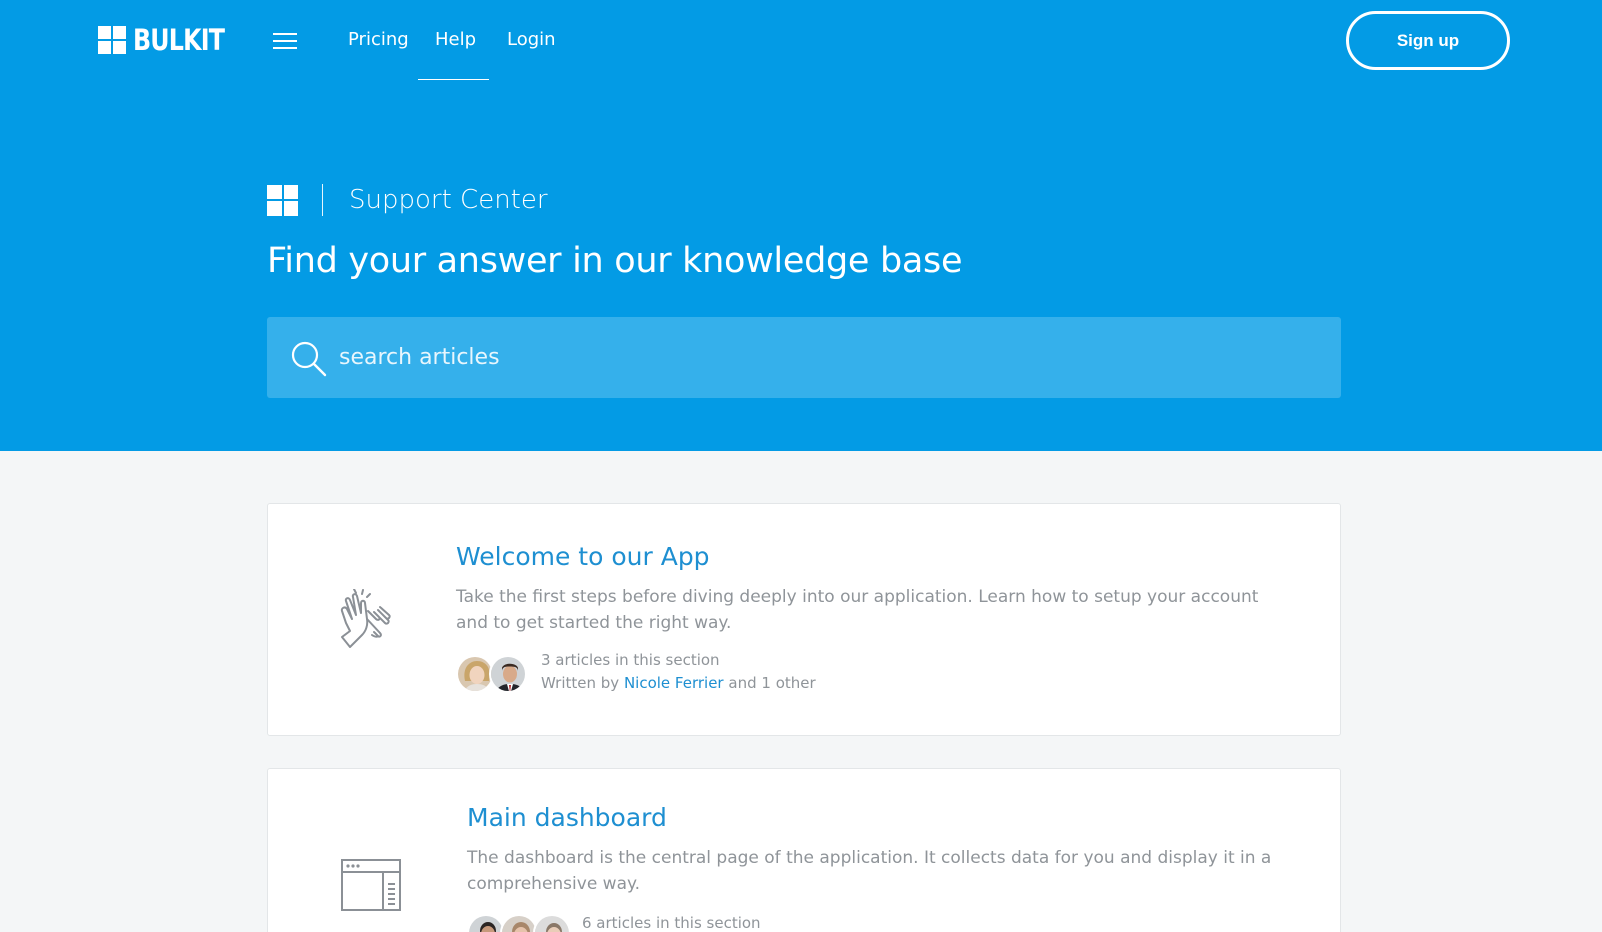 The width and height of the screenshot is (1602, 932). Describe the element at coordinates (322, 200) in the screenshot. I see `header-divider` at that location.